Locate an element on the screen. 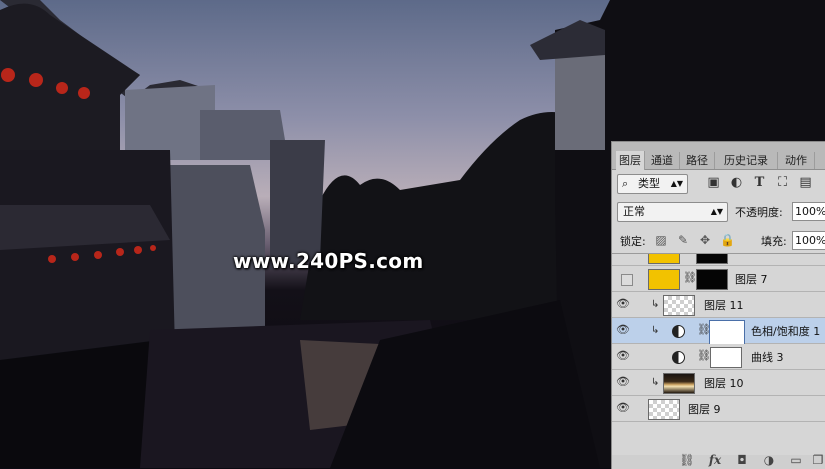 The height and width of the screenshot is (469, 825). layer-row-10: 👁 ↳ 图层 10 is located at coordinates (718, 383).